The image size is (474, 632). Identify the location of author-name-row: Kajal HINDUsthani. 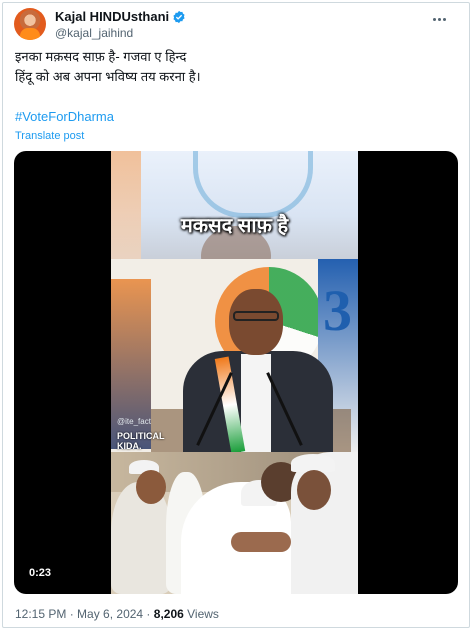
(120, 17).